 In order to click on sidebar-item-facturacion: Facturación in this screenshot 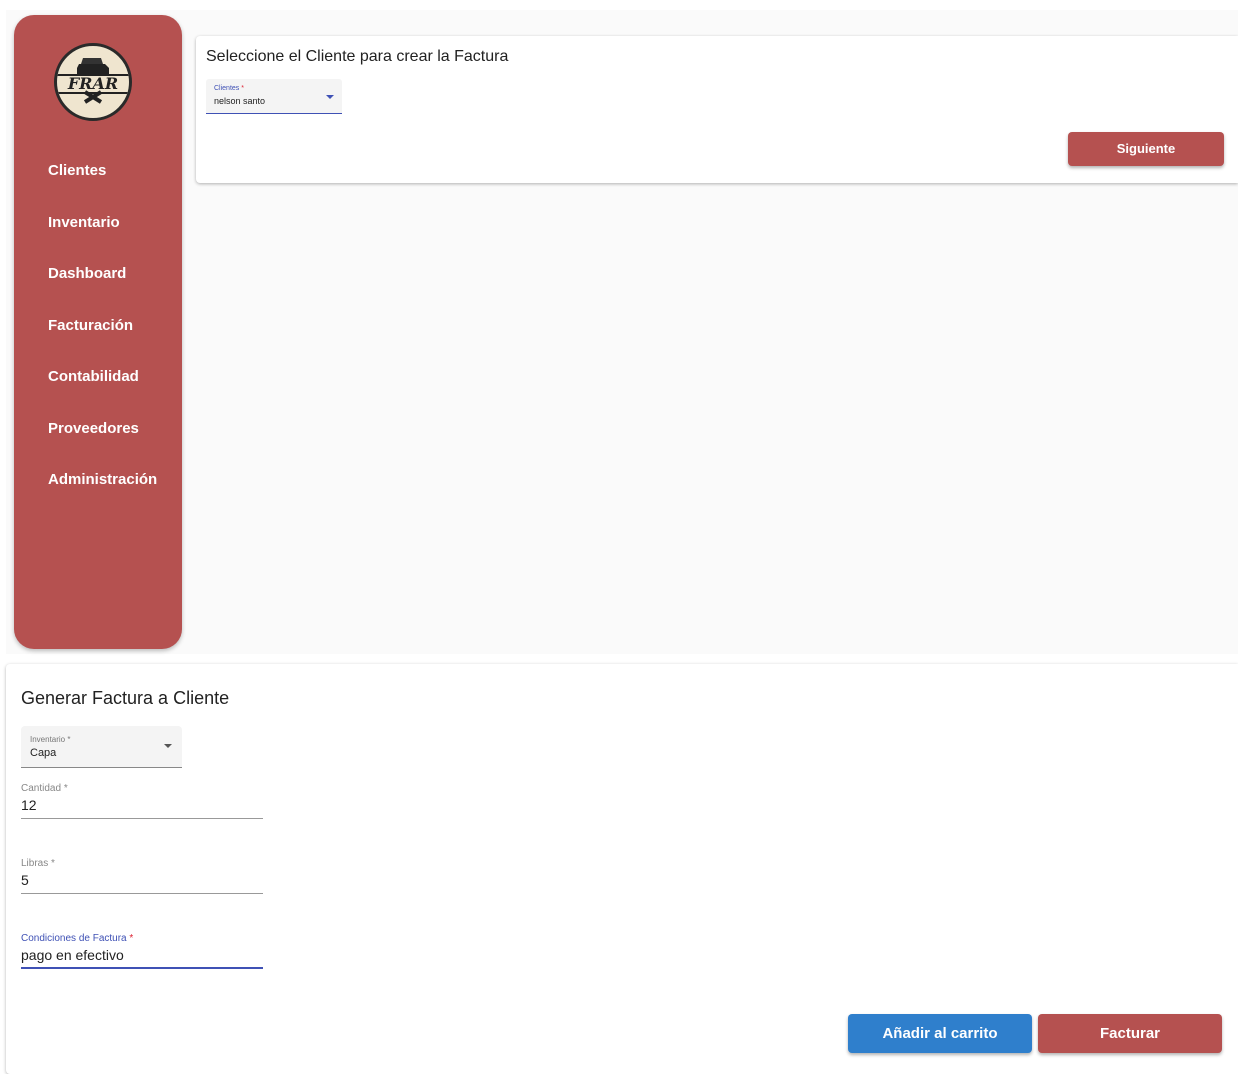, I will do `click(90, 325)`.